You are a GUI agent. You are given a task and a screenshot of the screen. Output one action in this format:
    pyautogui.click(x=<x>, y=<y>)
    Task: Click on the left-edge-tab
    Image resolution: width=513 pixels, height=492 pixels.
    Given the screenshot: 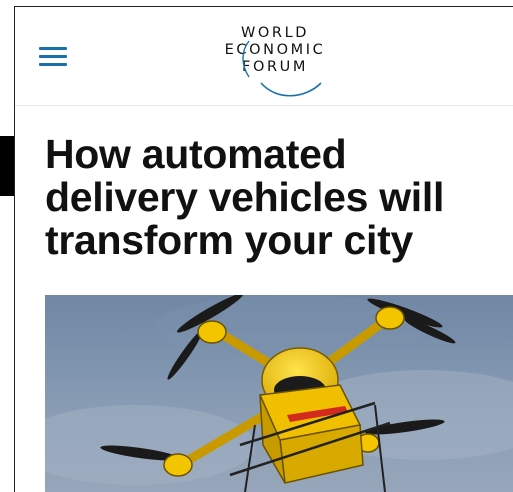 What is the action you would take?
    pyautogui.click(x=7, y=166)
    